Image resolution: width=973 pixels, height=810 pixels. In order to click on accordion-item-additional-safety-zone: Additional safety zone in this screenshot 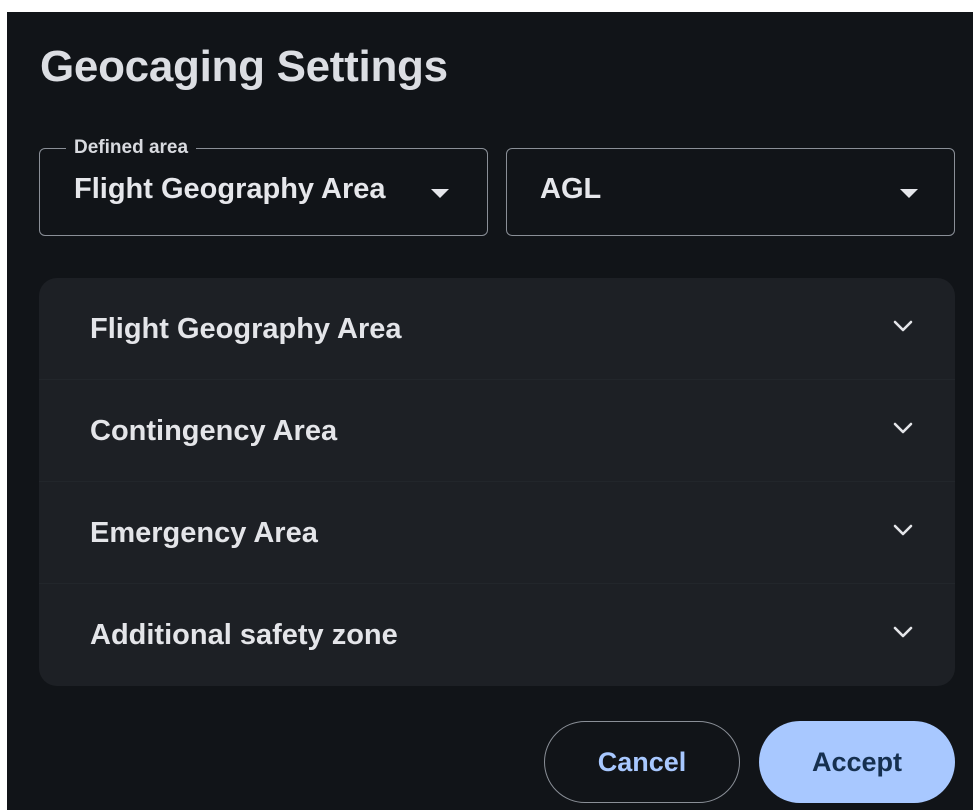, I will do `click(497, 634)`.